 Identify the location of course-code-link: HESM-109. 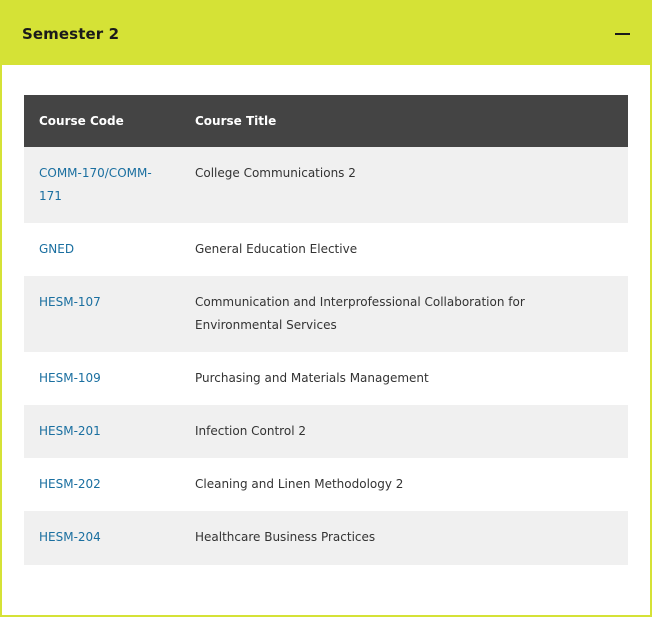
(70, 378).